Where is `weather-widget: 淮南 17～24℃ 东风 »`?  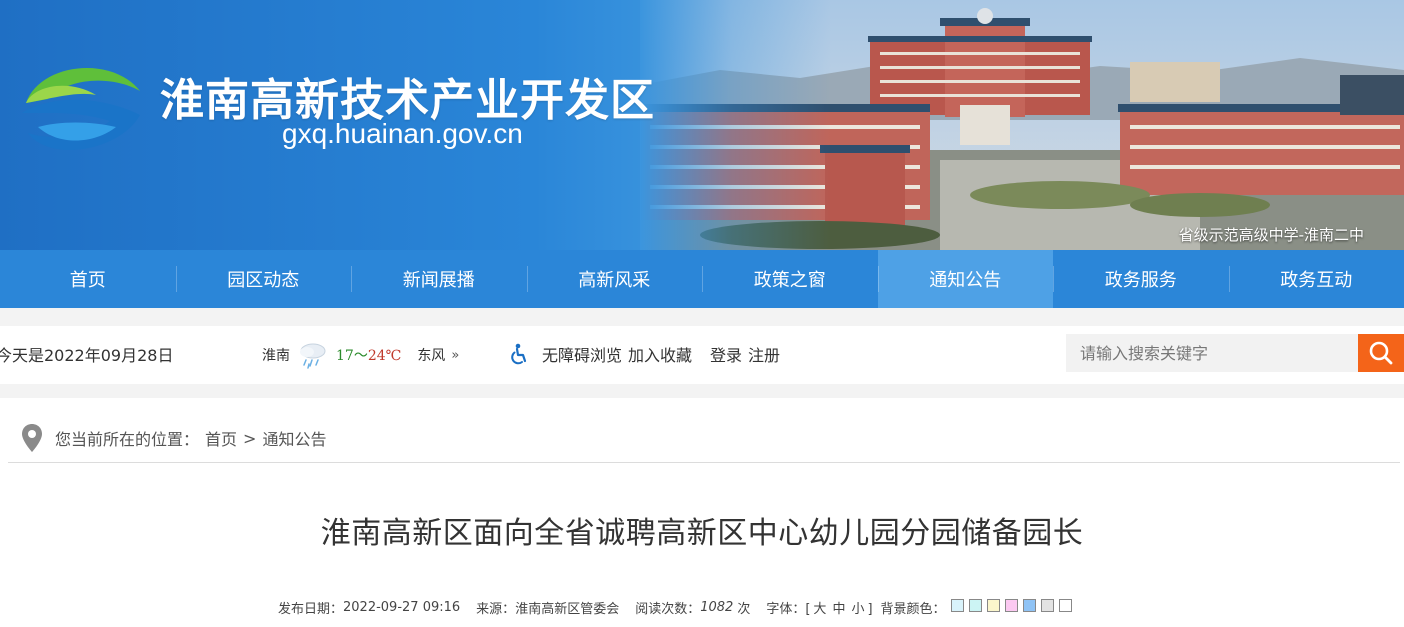 weather-widget: 淮南 17～24℃ 东风 » is located at coordinates (360, 355).